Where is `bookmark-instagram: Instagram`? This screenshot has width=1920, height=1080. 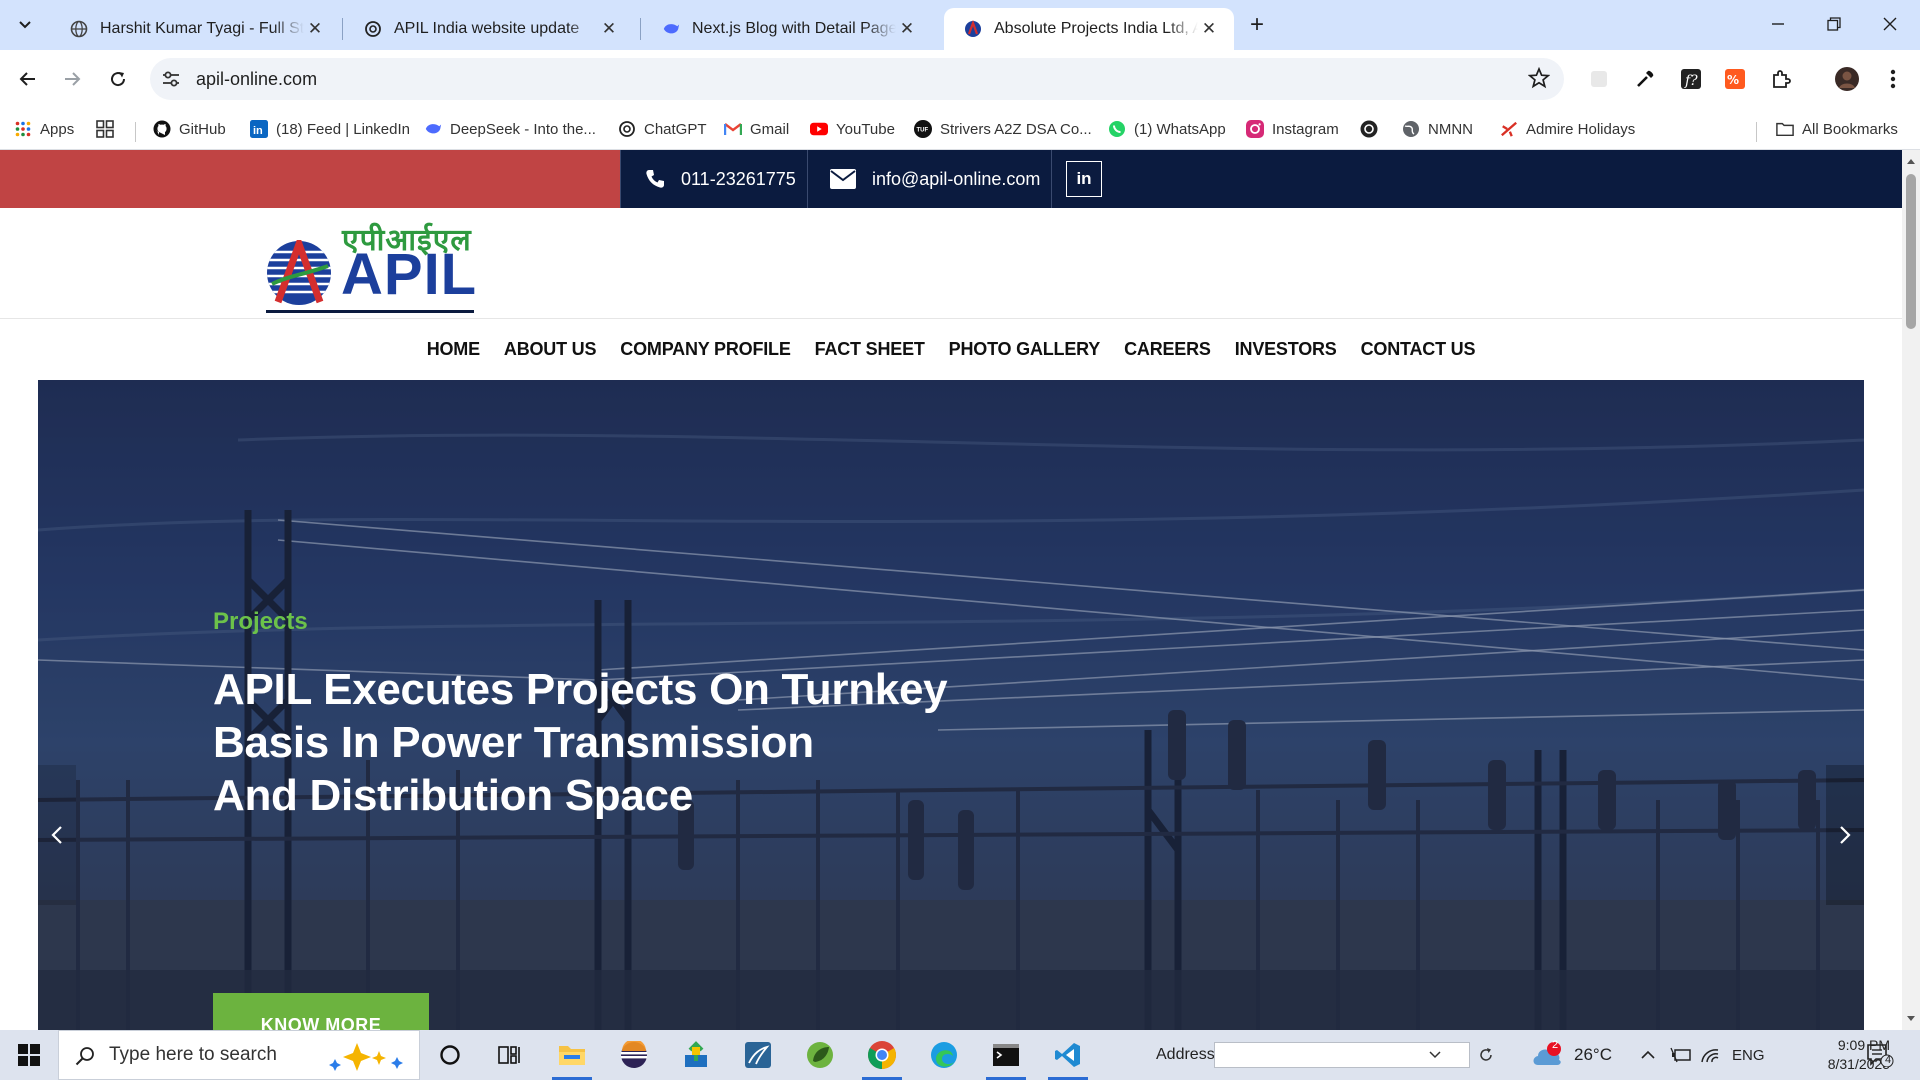 bookmark-instagram: Instagram is located at coordinates (1292, 129).